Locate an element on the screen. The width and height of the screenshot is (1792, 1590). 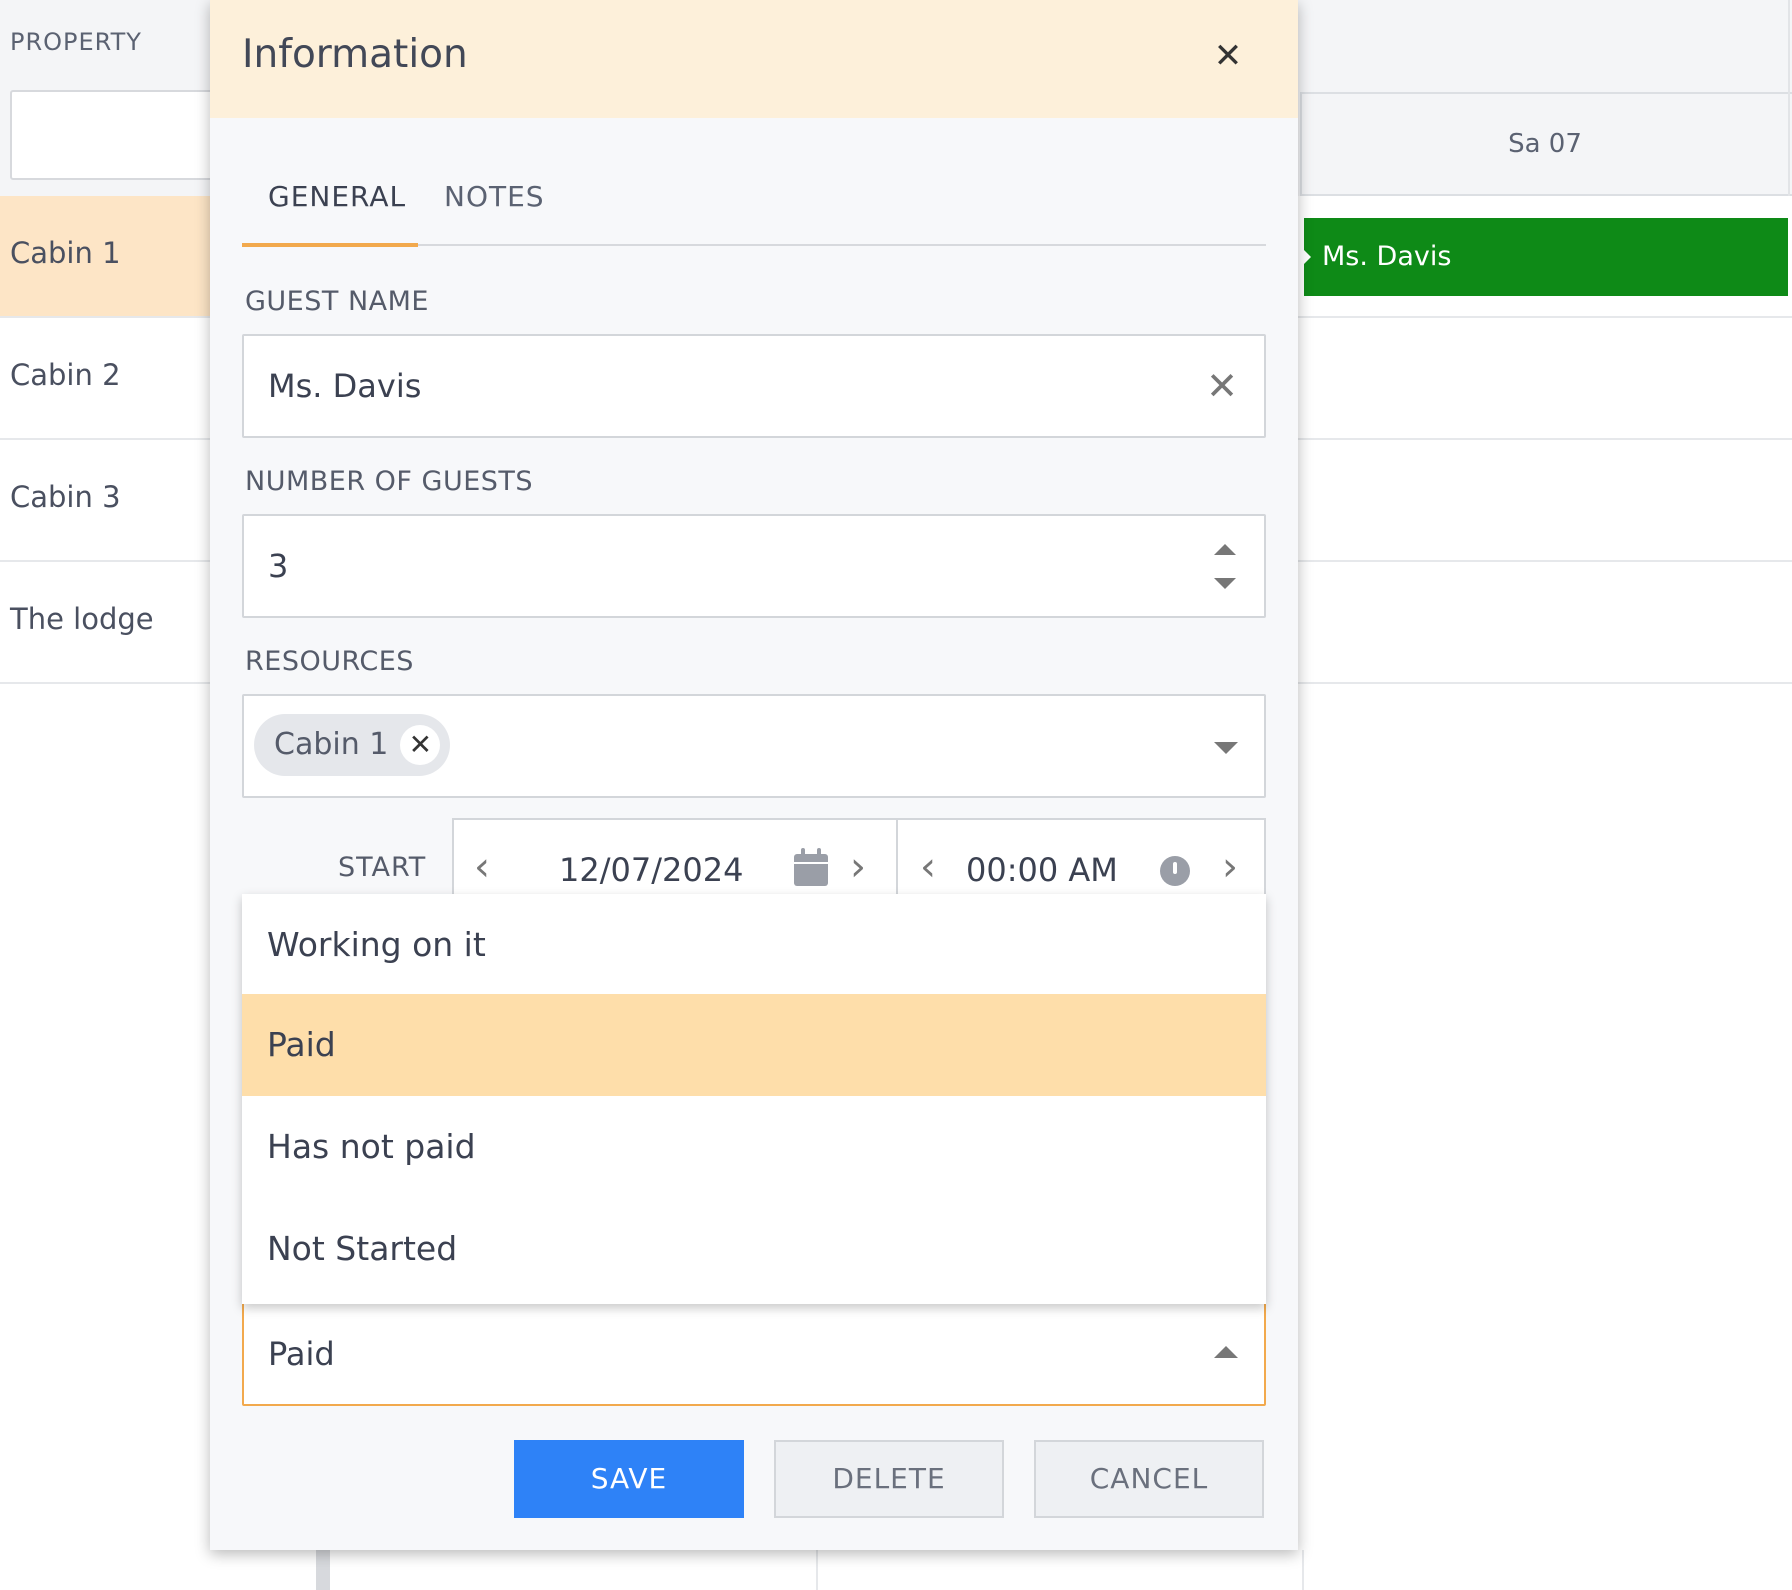
scrollbar is located at coordinates (323, 1568).